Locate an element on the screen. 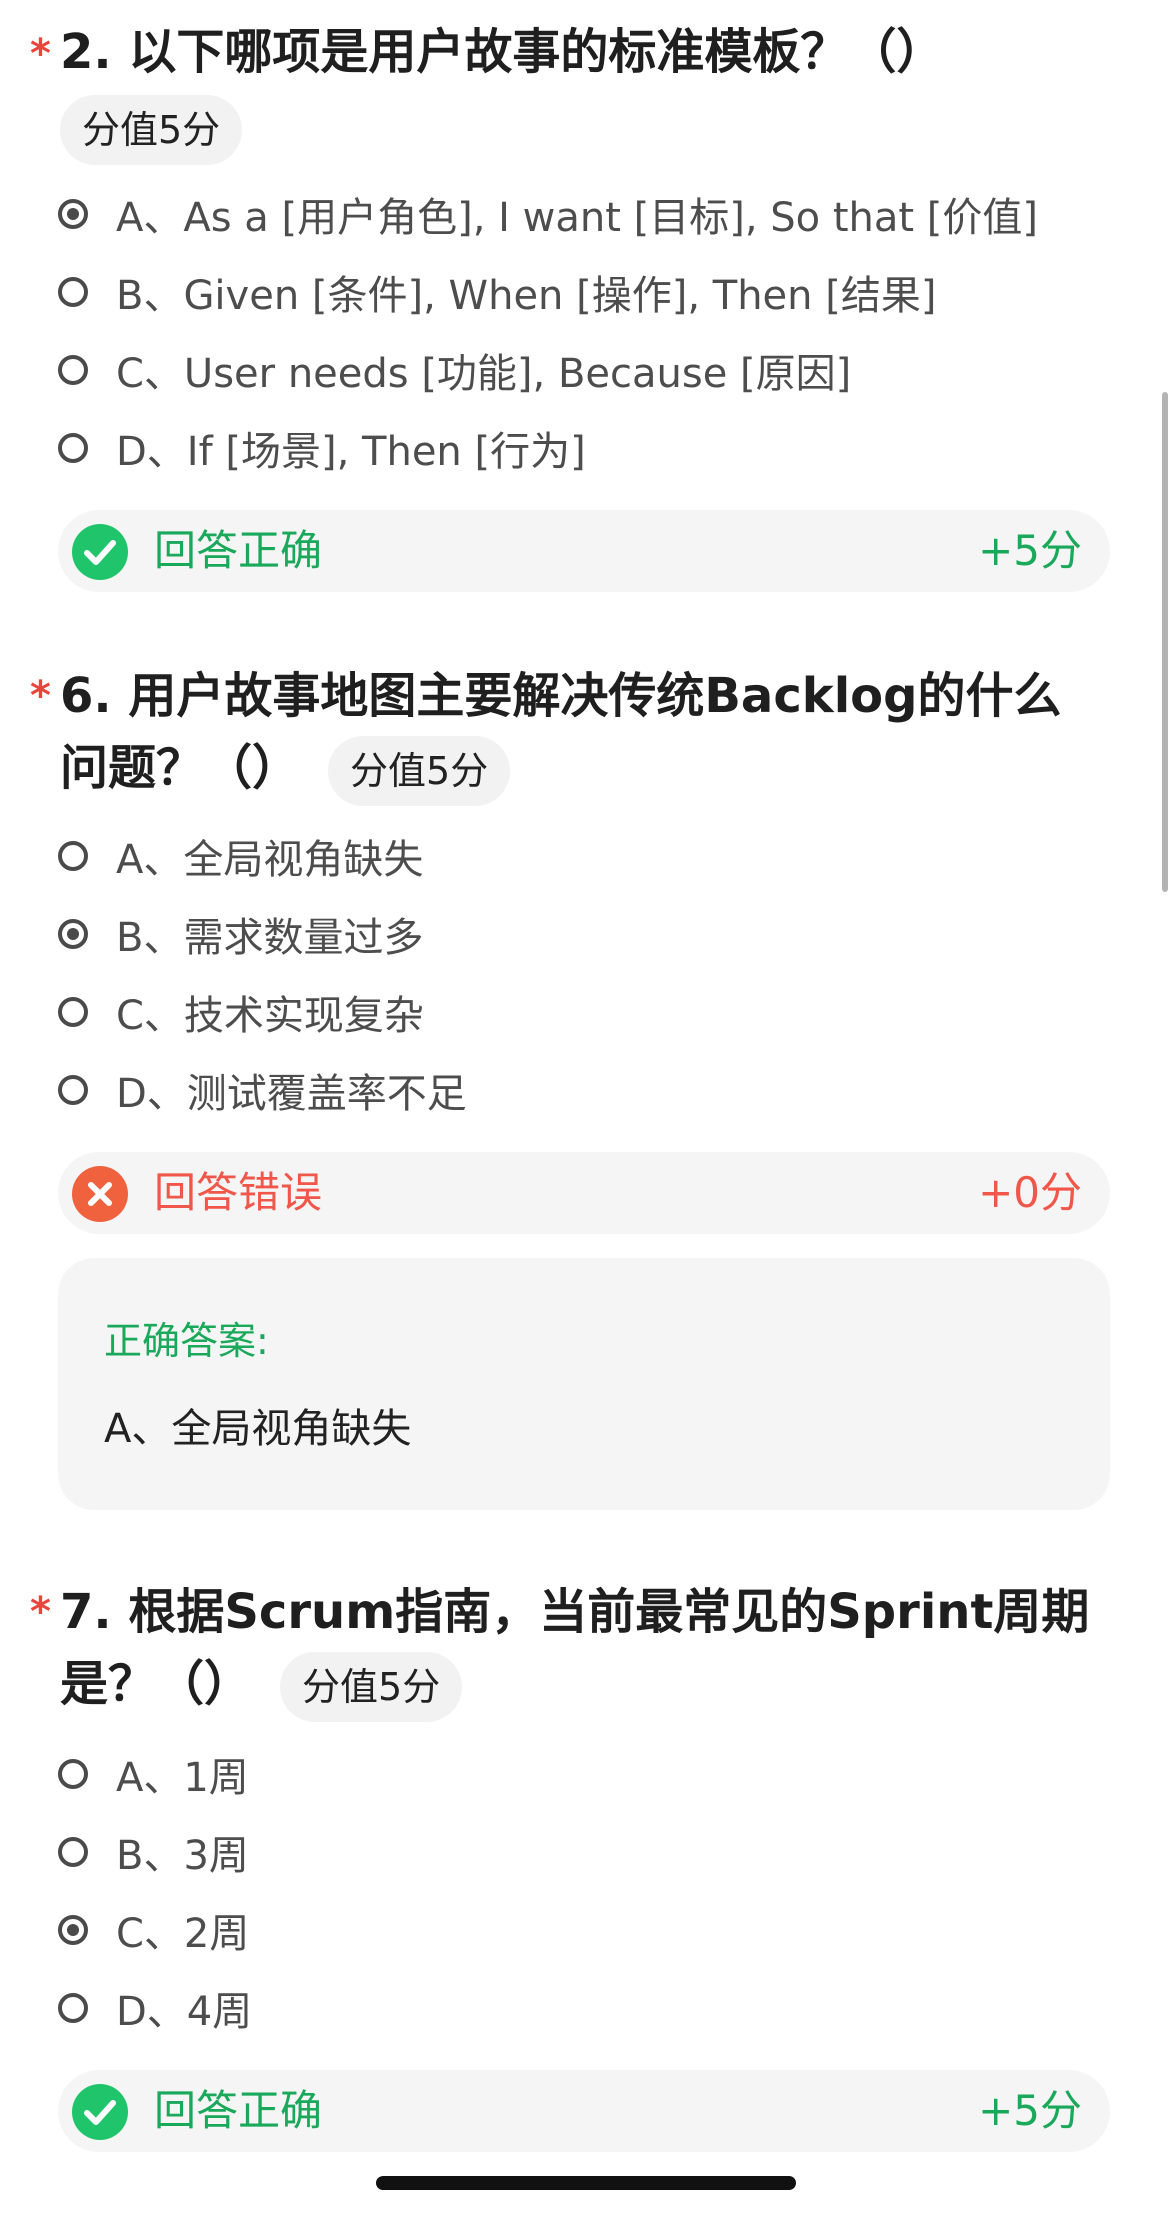 The height and width of the screenshot is (2221, 1170). x-circle-icon is located at coordinates (100, 1194).